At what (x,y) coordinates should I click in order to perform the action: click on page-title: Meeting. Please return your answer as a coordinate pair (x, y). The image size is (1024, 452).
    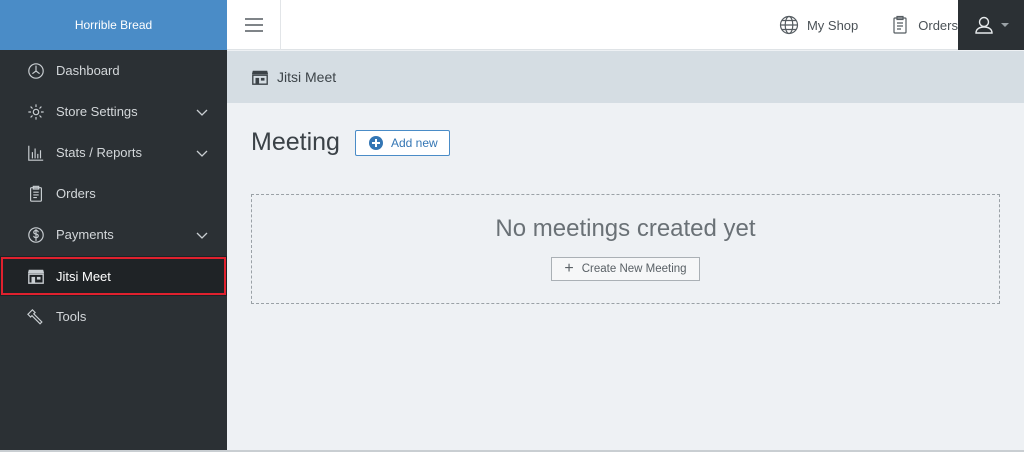
    Looking at the image, I should click on (295, 142).